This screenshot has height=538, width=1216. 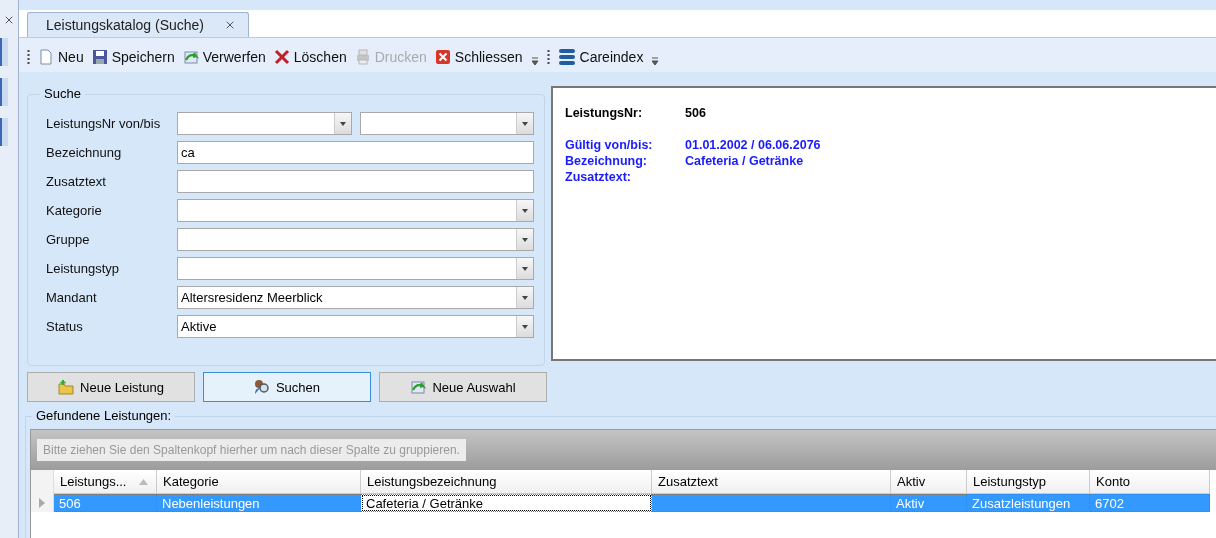 What do you see at coordinates (1028, 482) in the screenshot?
I see `column-header: Leistungstyp` at bounding box center [1028, 482].